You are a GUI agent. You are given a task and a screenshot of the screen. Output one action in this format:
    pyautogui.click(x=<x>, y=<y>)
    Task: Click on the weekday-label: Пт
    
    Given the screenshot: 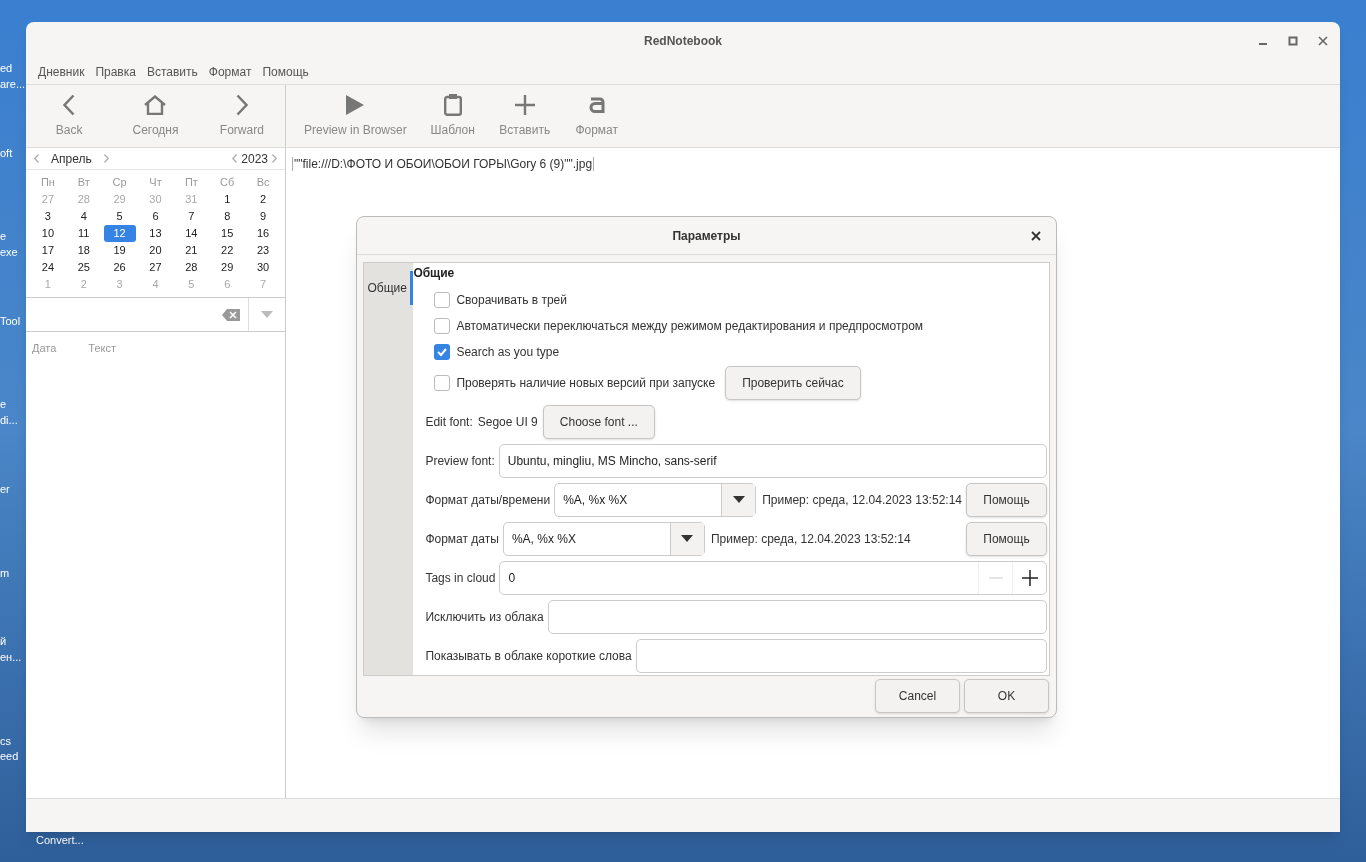 What is the action you would take?
    pyautogui.click(x=191, y=182)
    